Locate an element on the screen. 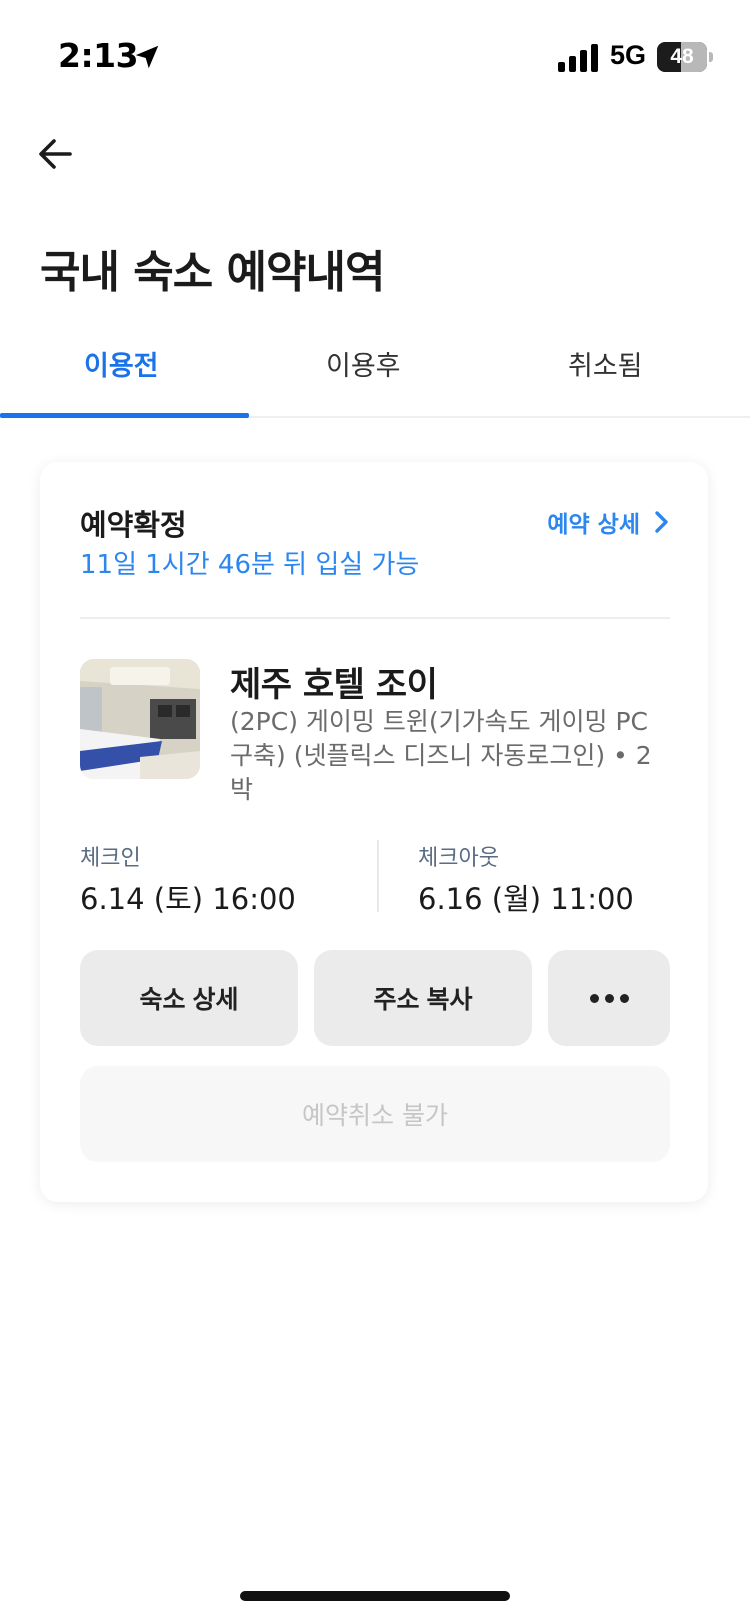 Image resolution: width=750 pixels, height=1624 pixels. tab-cancelled: 취소됨 is located at coordinates (605, 363).